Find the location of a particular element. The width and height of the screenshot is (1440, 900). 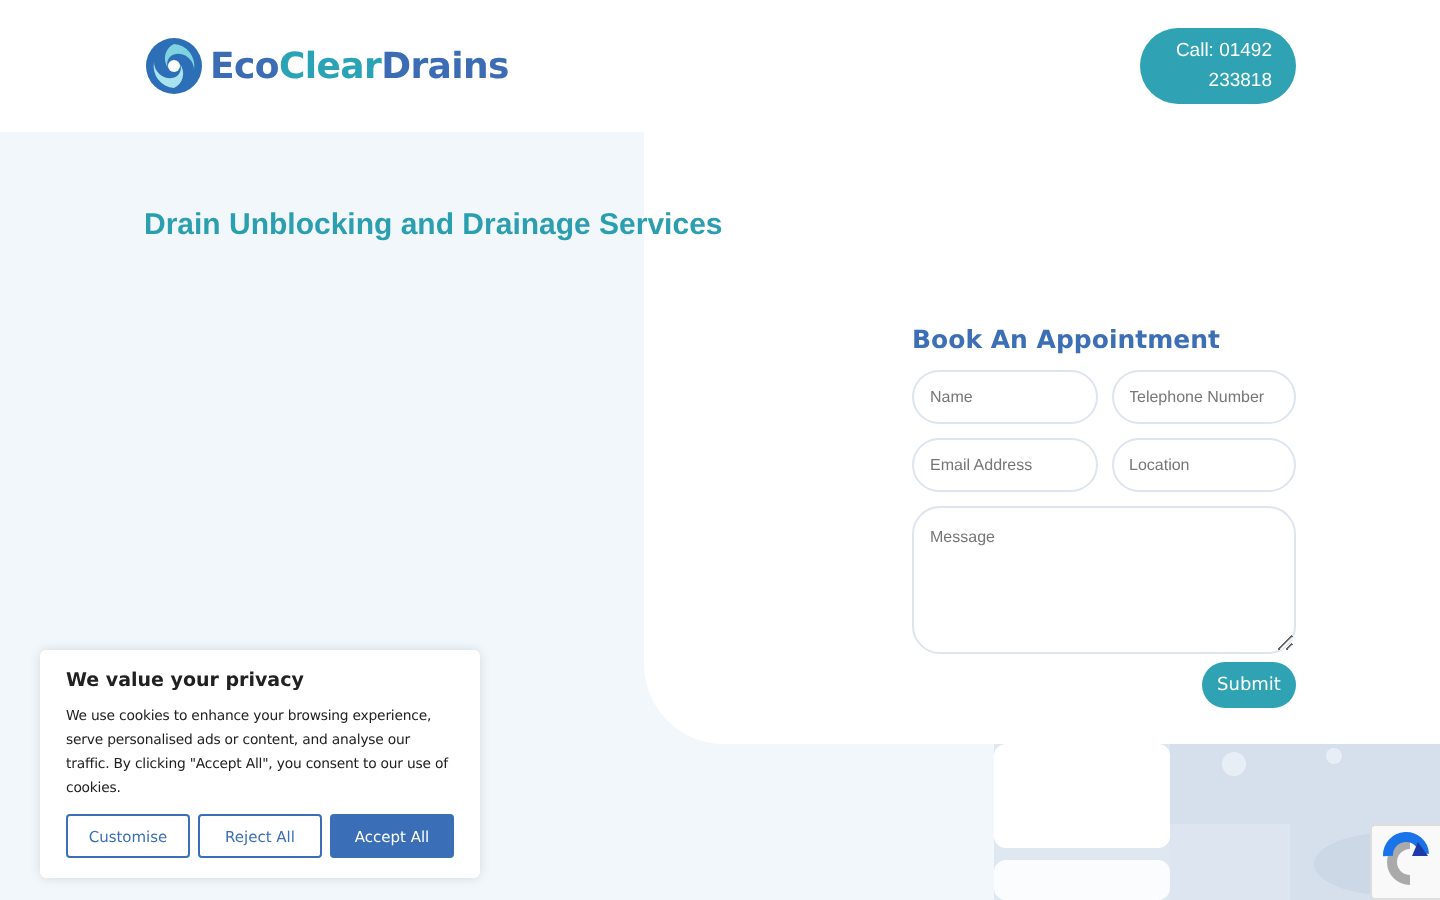

form-heading: Book An Appointment is located at coordinates (1067, 339).